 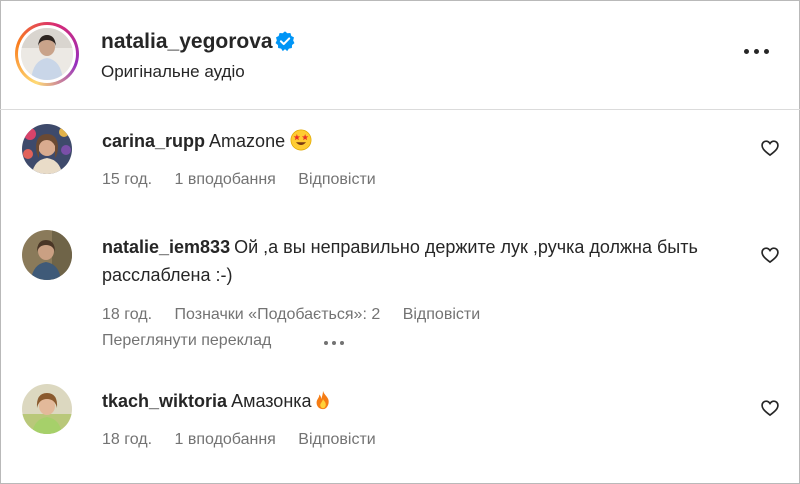 What do you see at coordinates (278, 314) in the screenshot?
I see `comment-likes-count: Позначки «Подобається»: 2` at bounding box center [278, 314].